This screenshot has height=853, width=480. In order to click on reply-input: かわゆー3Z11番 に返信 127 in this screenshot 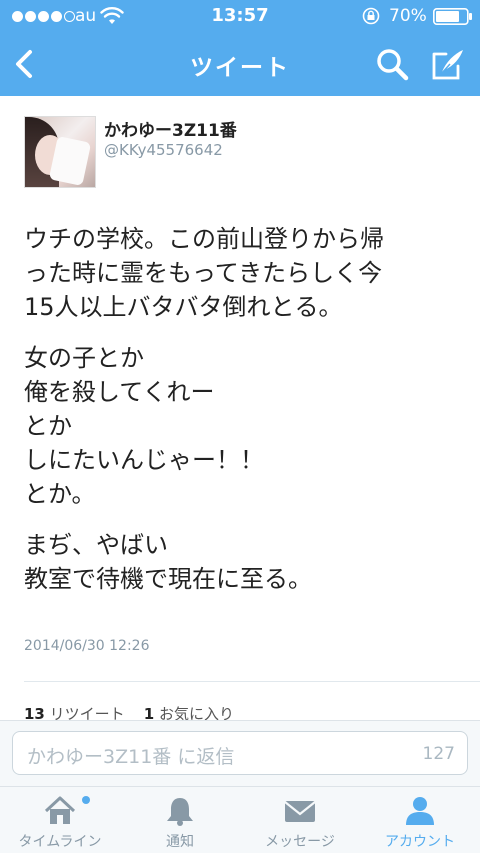, I will do `click(240, 753)`.